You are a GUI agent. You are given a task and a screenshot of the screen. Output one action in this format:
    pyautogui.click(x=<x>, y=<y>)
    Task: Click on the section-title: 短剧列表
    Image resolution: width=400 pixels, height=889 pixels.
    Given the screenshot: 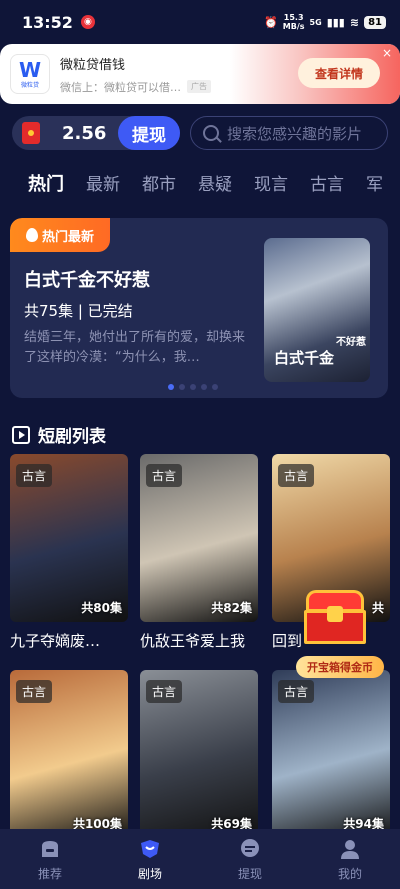 What is the action you would take?
    pyautogui.click(x=72, y=437)
    